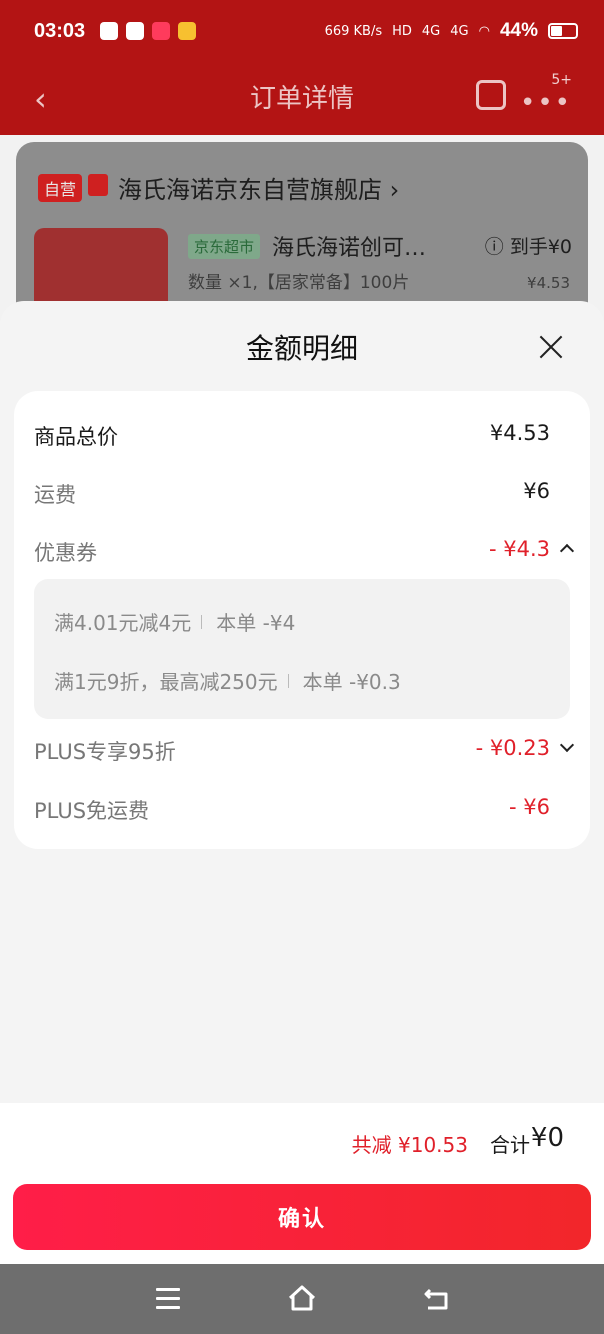 The image size is (604, 1334). Describe the element at coordinates (105, 752) in the screenshot. I see `row-label: PLUS专享95折` at that location.